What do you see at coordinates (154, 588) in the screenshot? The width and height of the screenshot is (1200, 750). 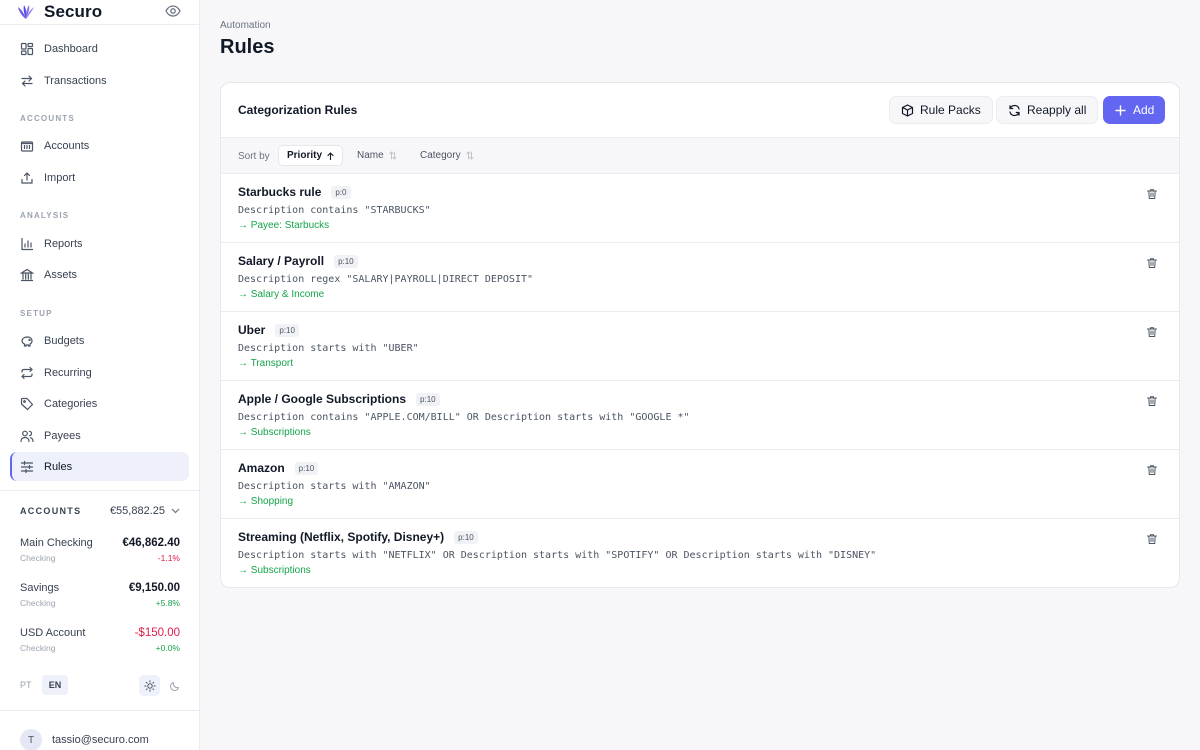 I see `account-balance: €9,150.00` at bounding box center [154, 588].